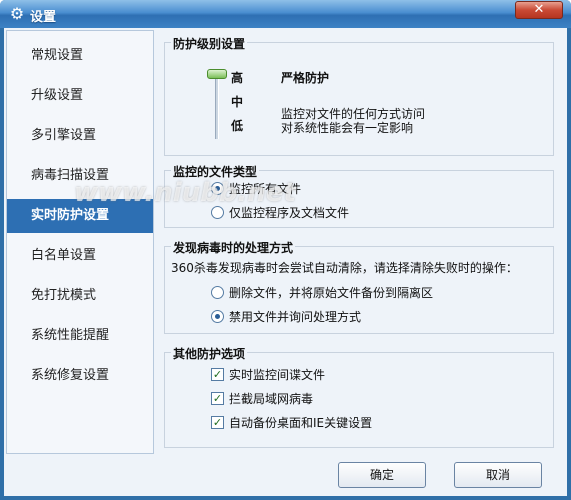  I want to click on dialog-footer: 确定 取消, so click(285, 476).